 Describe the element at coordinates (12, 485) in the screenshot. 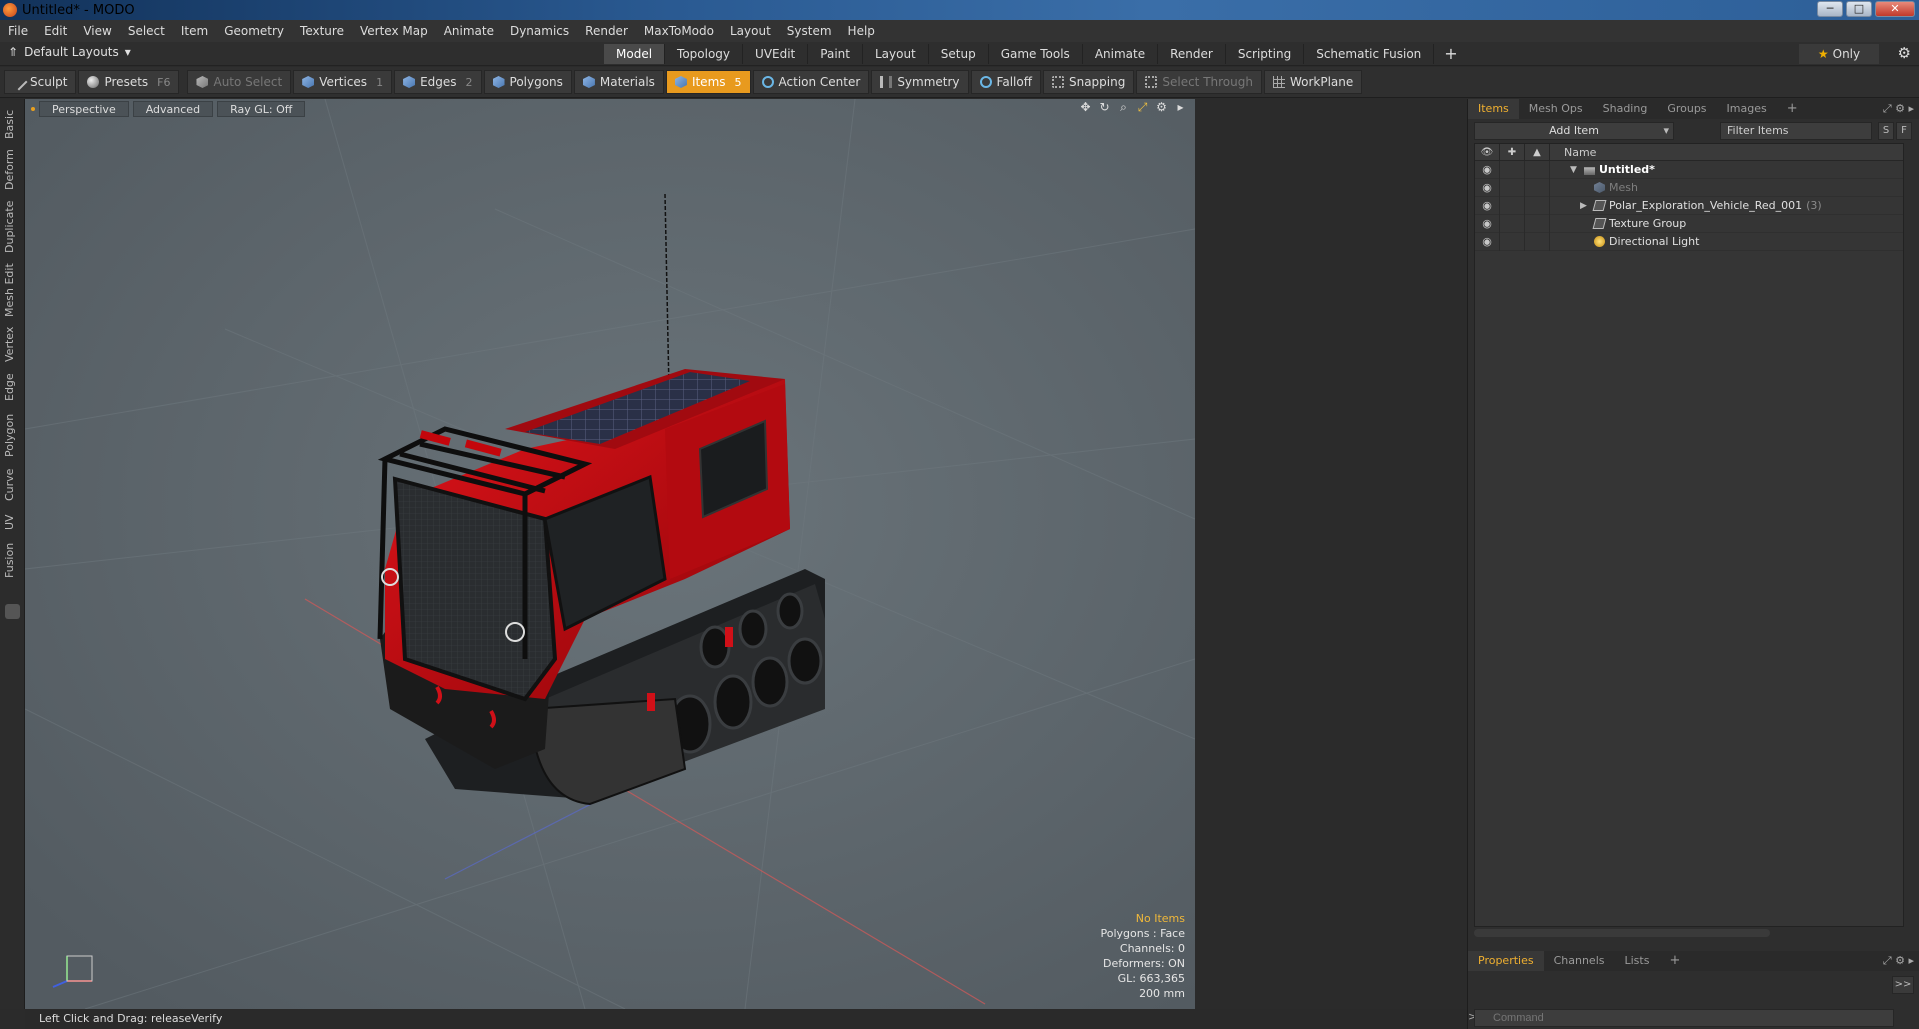

I see `vtab-curve: Curve` at that location.